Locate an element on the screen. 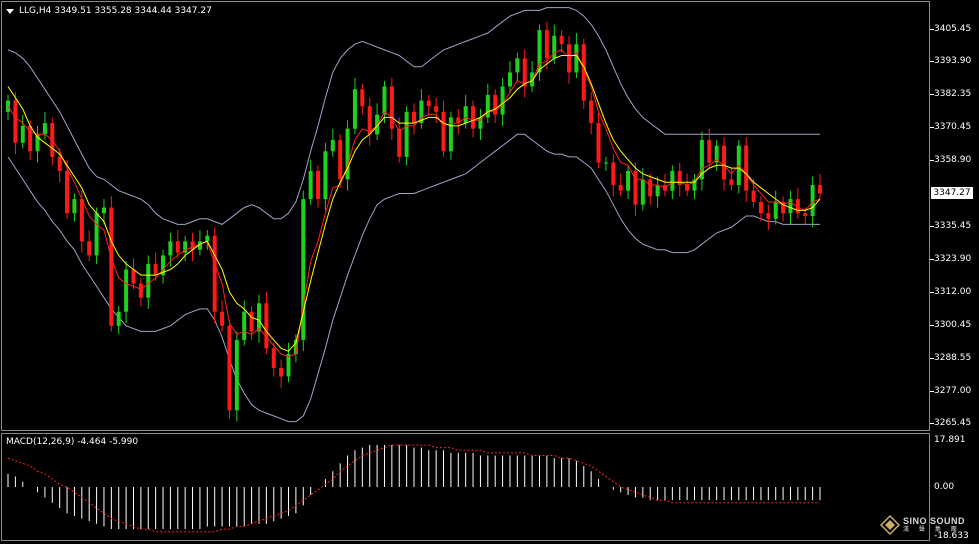 The width and height of the screenshot is (979, 544). chart-menu-arrow-icon is located at coordinates (10, 11).